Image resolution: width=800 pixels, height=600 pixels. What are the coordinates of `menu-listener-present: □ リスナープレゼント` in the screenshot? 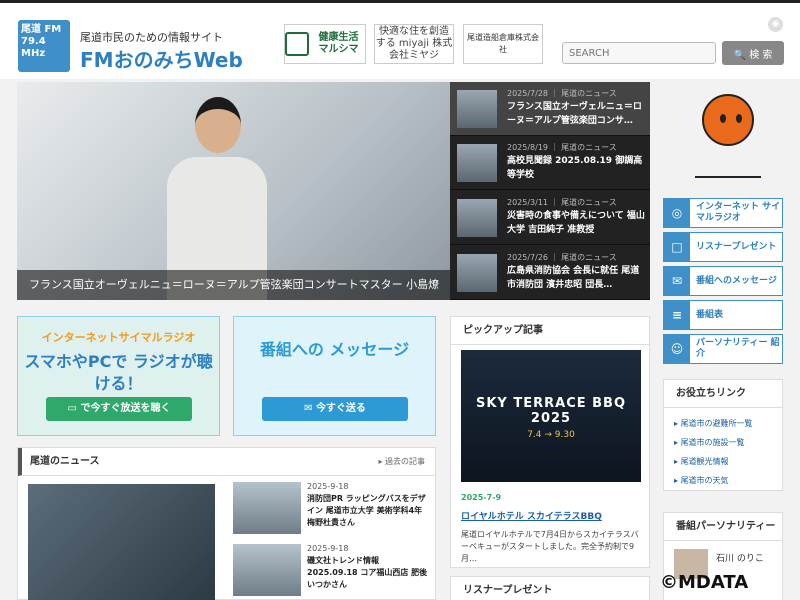 It's located at (723, 247).